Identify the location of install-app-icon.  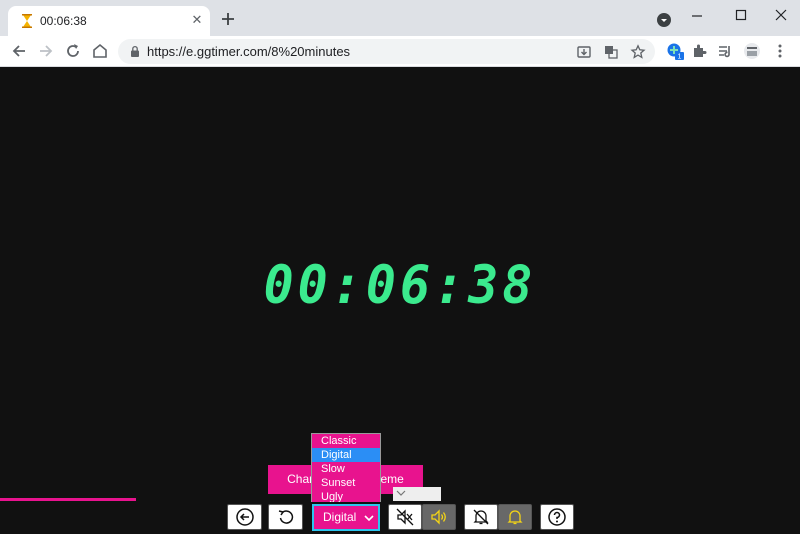
(584, 52).